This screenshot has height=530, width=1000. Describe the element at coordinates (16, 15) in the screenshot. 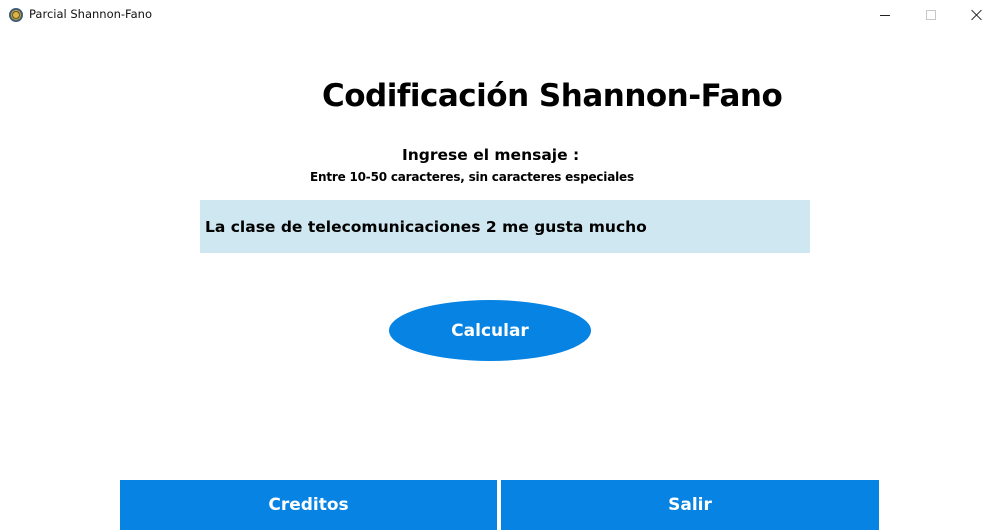

I see `app-emblem-icon` at that location.